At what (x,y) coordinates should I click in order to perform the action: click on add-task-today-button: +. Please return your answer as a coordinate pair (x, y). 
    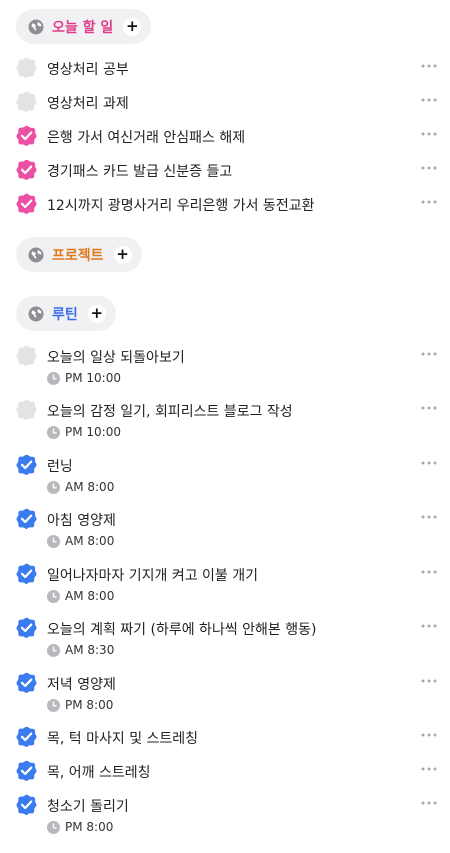
    Looking at the image, I should click on (132, 26).